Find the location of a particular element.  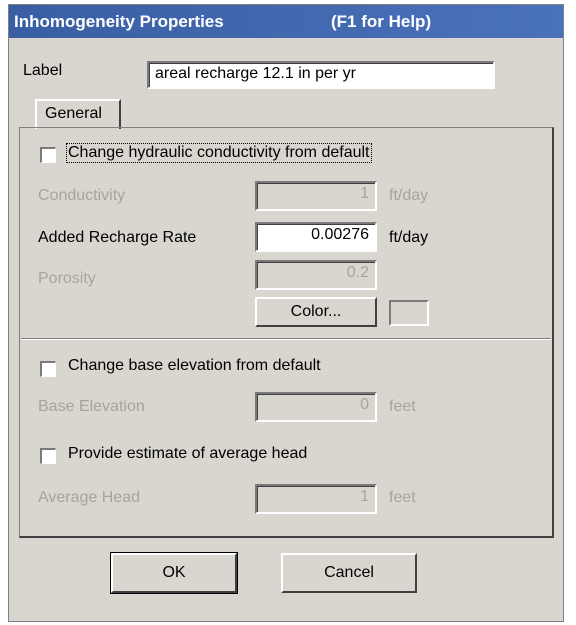

help-hint: (F1 for Help) is located at coordinates (381, 21).